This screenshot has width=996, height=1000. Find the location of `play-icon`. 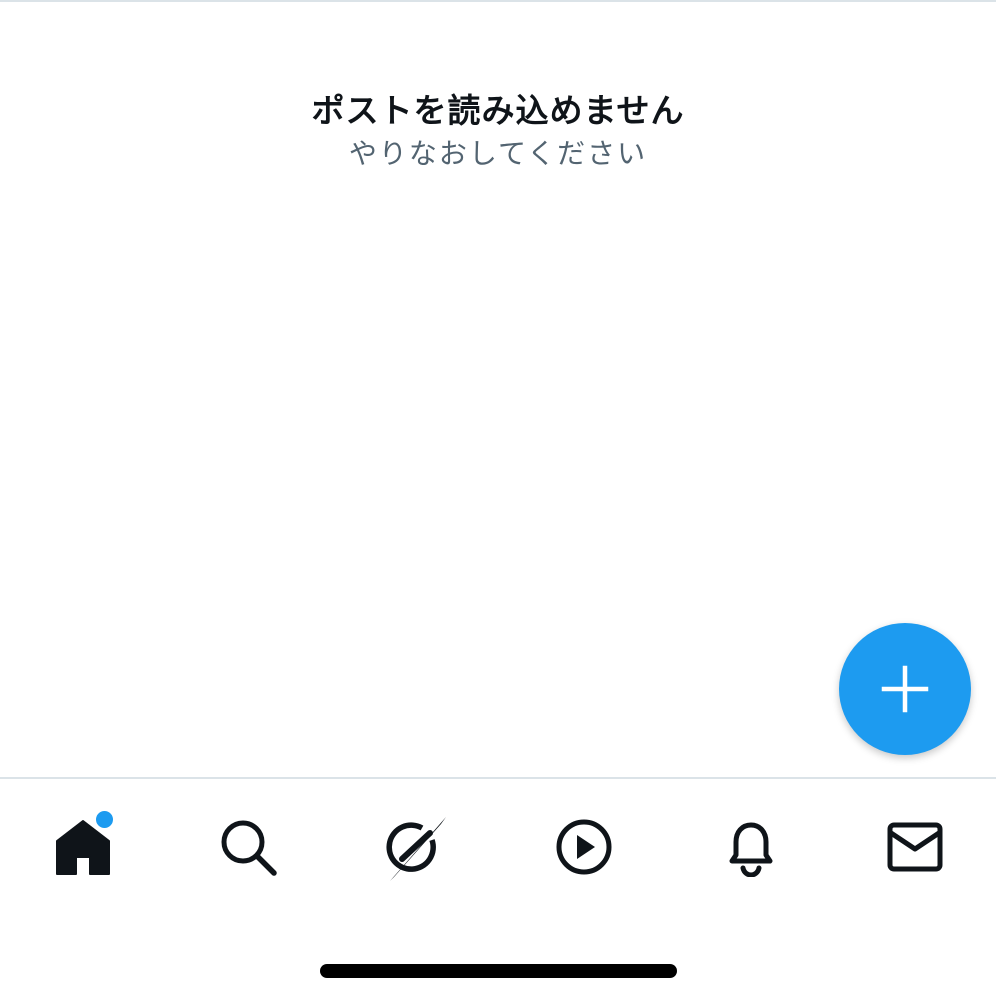

play-icon is located at coordinates (584, 847).